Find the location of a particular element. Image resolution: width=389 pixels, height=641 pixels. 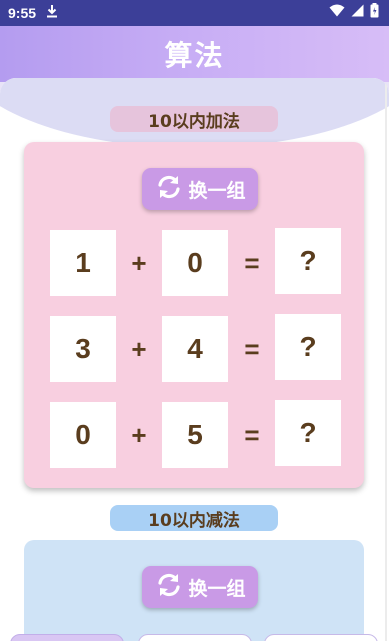

operand-b: 5 is located at coordinates (195, 435).